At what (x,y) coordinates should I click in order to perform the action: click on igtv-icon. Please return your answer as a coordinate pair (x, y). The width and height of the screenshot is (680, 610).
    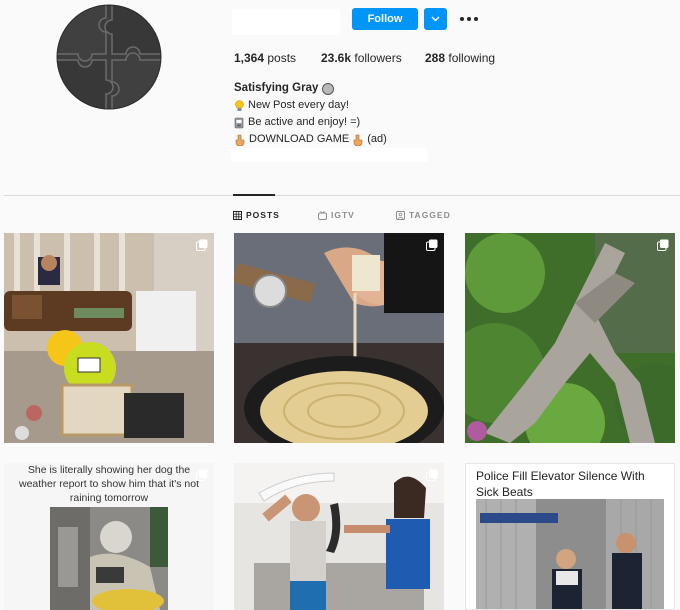
    Looking at the image, I should click on (322, 215).